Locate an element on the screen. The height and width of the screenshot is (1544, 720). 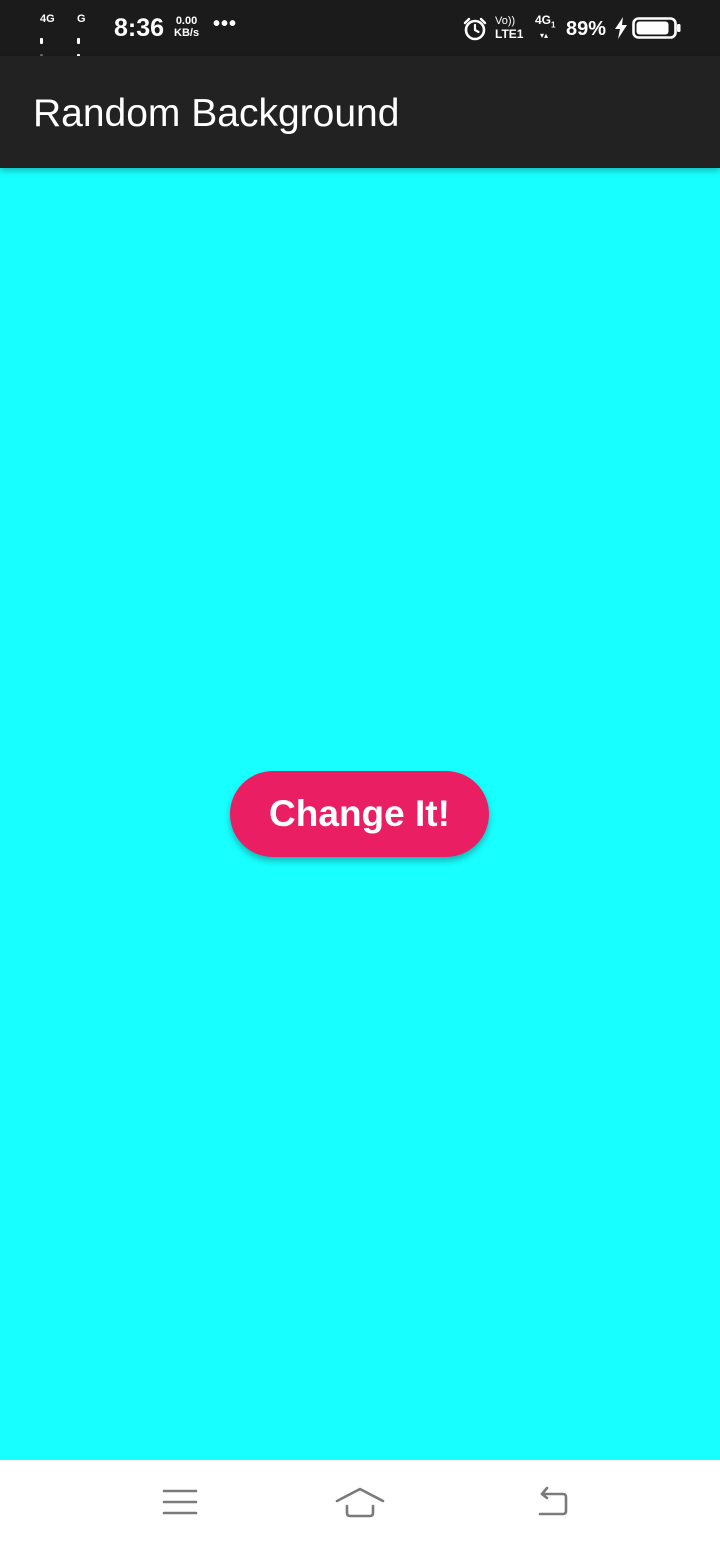
battery-level-fill is located at coordinates (652, 28).